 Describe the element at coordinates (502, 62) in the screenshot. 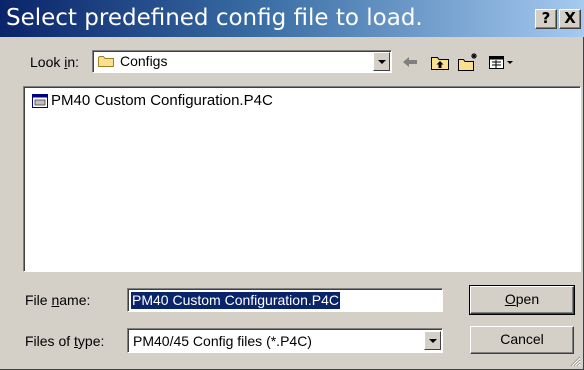

I see `view-menu-icon` at that location.